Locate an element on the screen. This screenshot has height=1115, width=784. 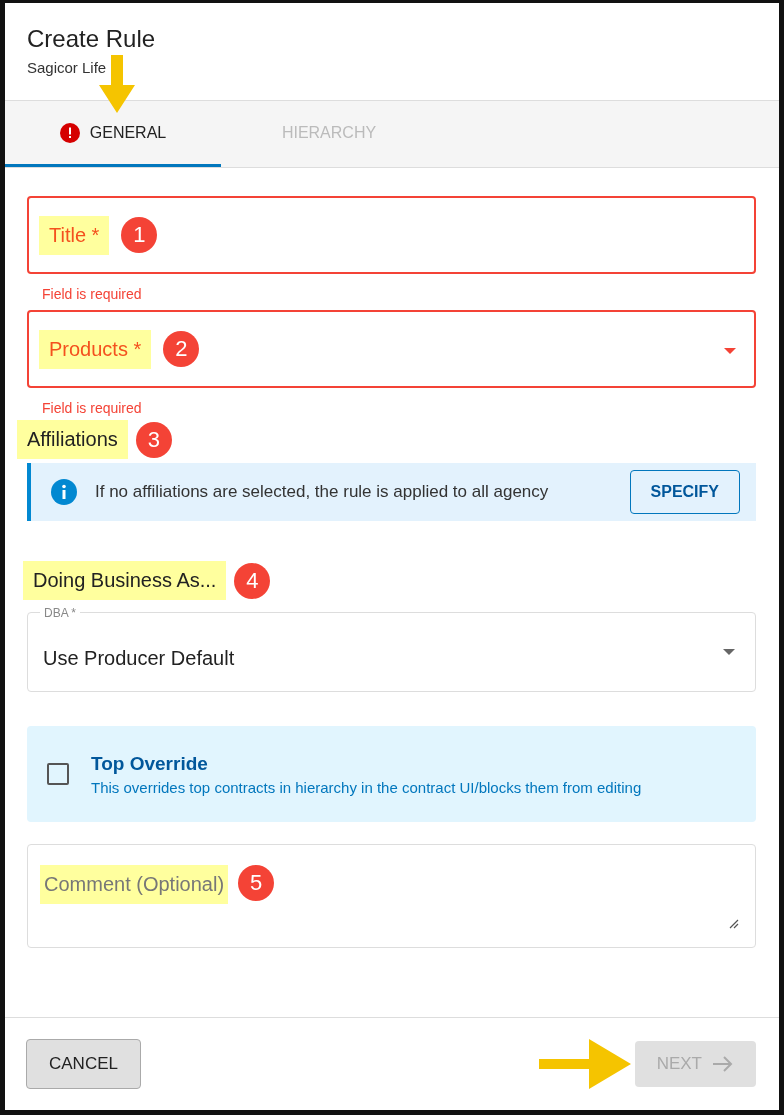
number-badge: 3 is located at coordinates (153, 439).